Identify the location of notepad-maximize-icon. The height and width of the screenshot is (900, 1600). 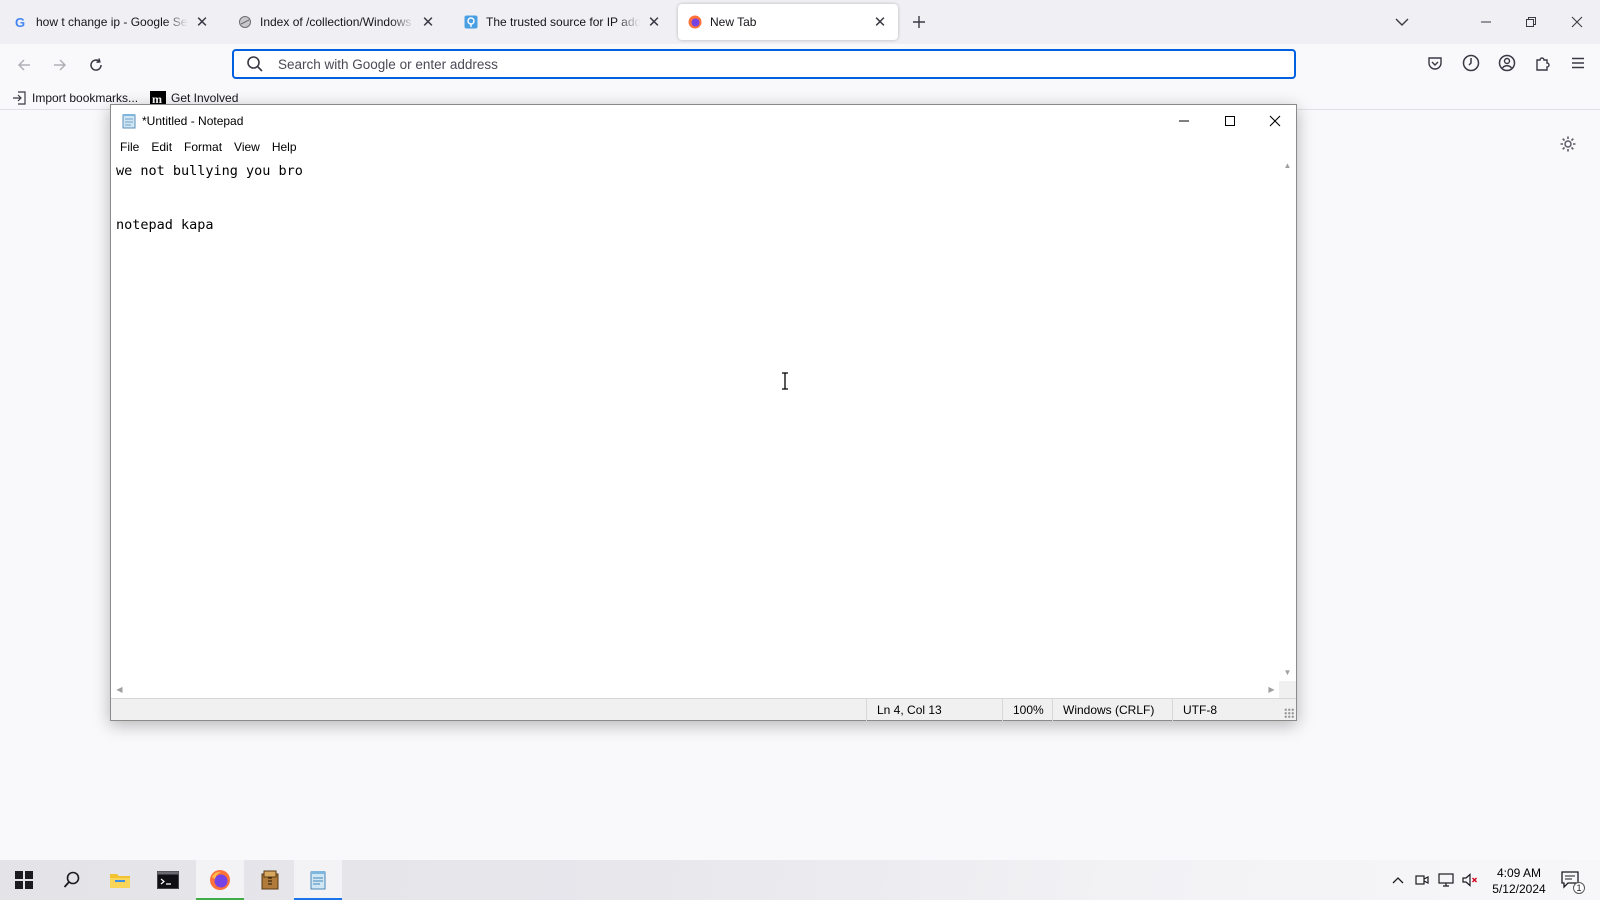
(1230, 121).